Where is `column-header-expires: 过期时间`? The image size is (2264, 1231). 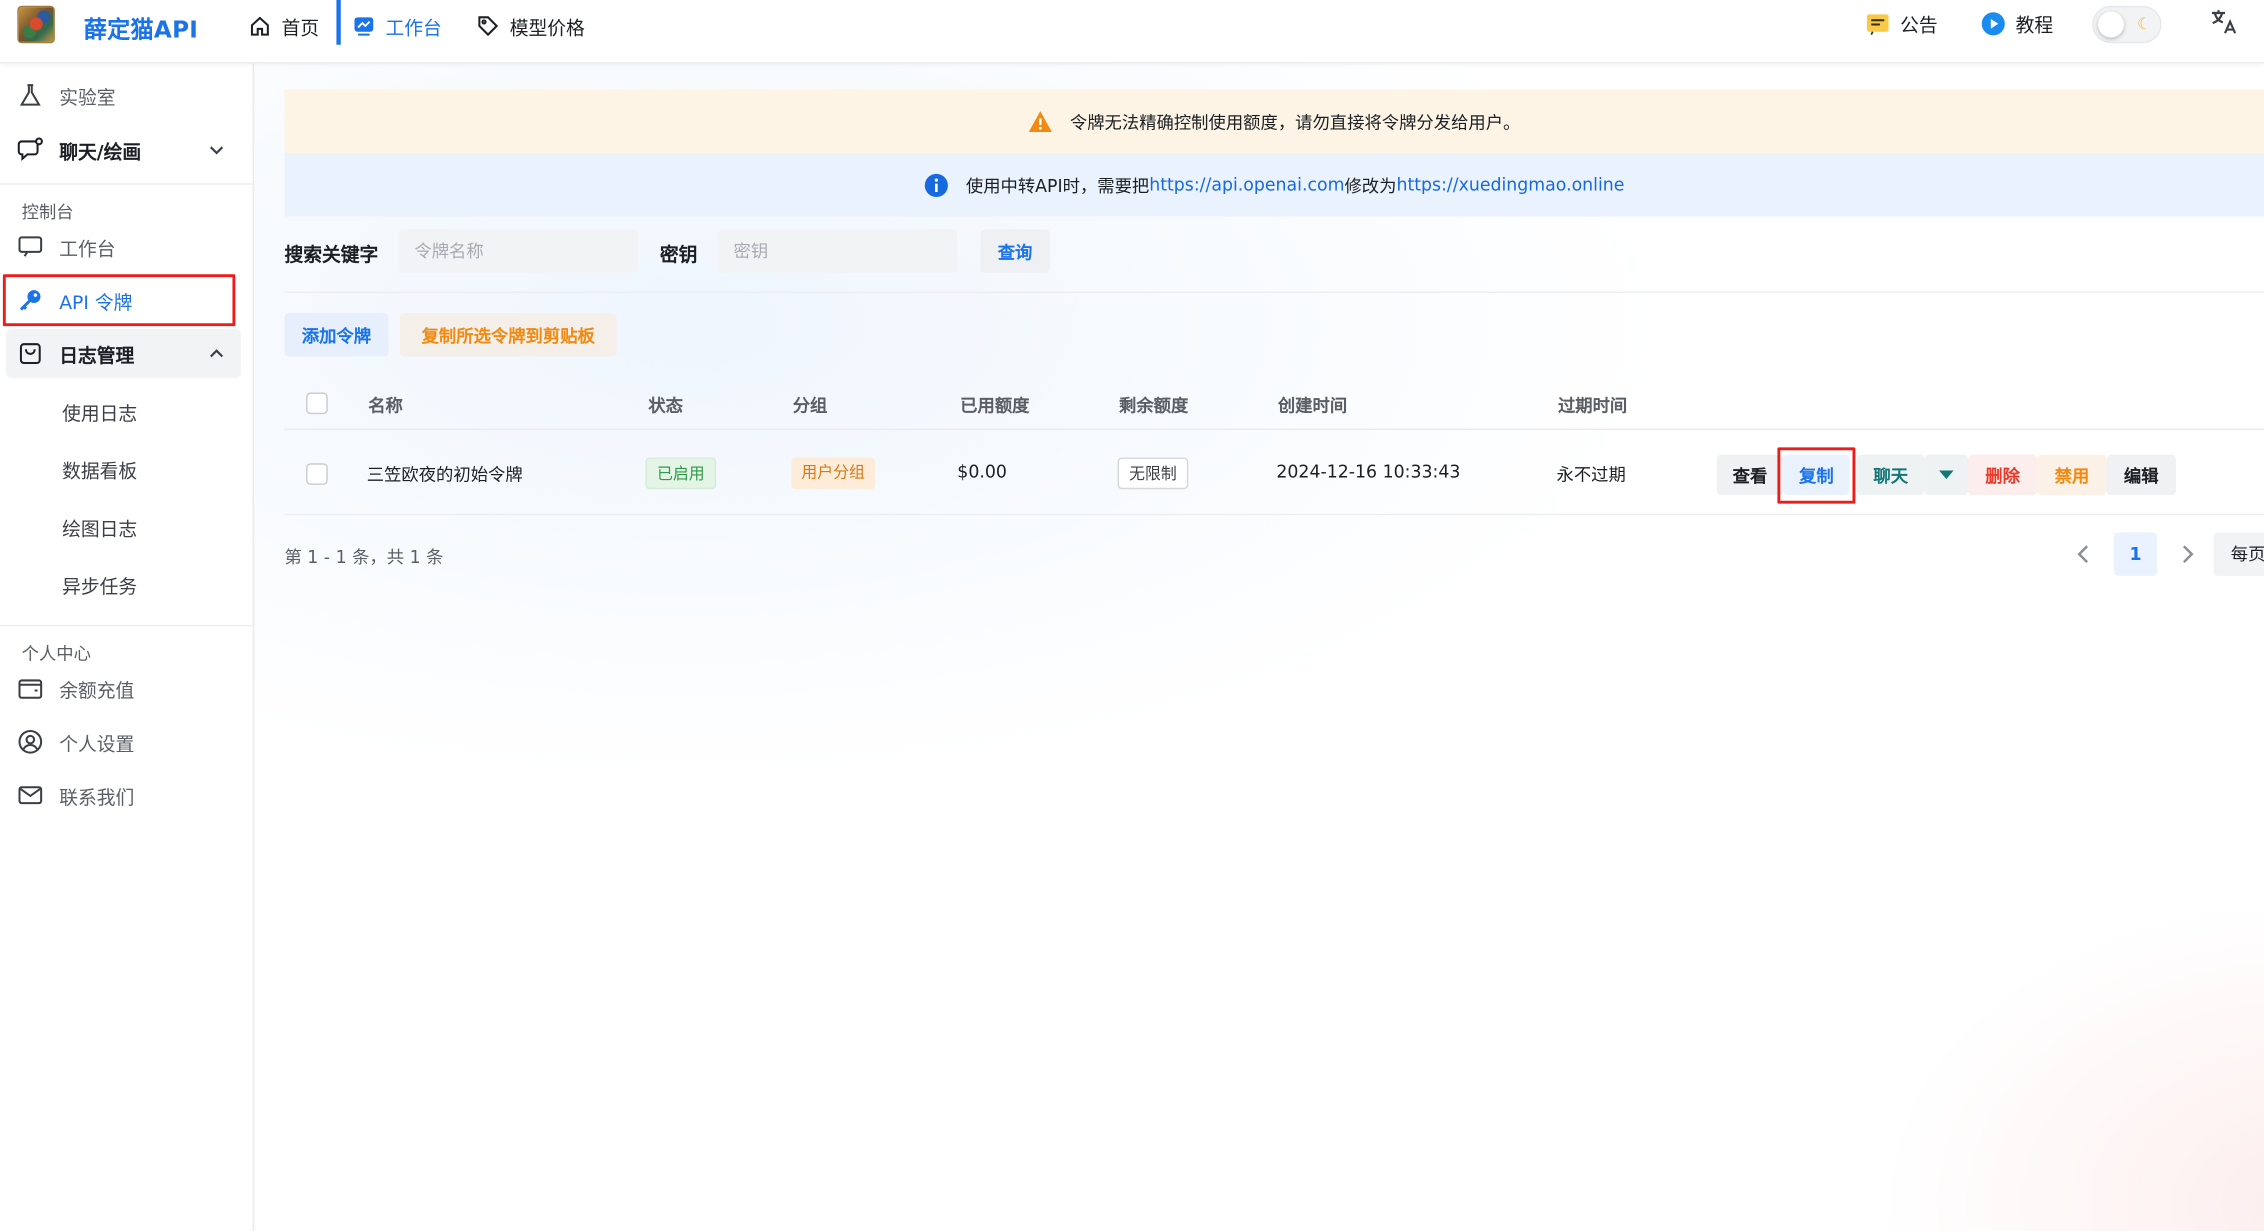
column-header-expires: 过期时间 is located at coordinates (1592, 405).